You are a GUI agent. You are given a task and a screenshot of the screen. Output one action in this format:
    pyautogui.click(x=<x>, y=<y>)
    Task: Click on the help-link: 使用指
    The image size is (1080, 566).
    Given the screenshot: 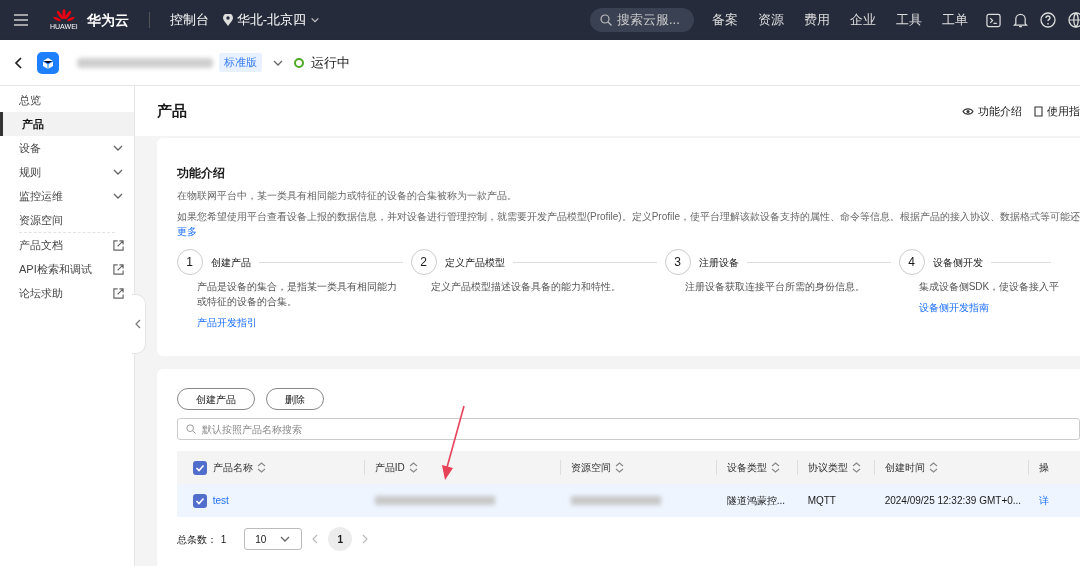 What is the action you would take?
    pyautogui.click(x=1057, y=111)
    